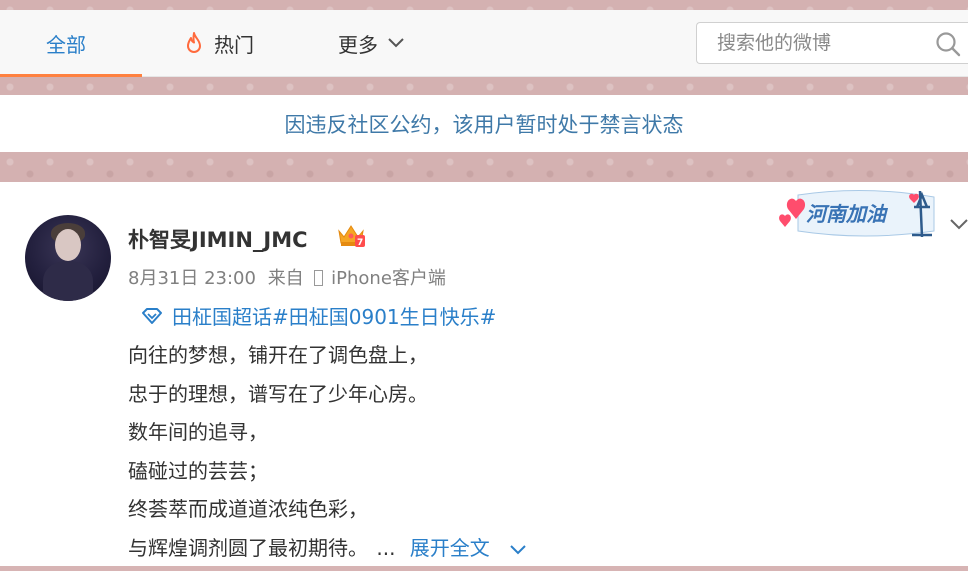 The height and width of the screenshot is (571, 968). I want to click on mute-notice: 因违反社区公约，该用户暂时处于禁言状态, so click(484, 123).